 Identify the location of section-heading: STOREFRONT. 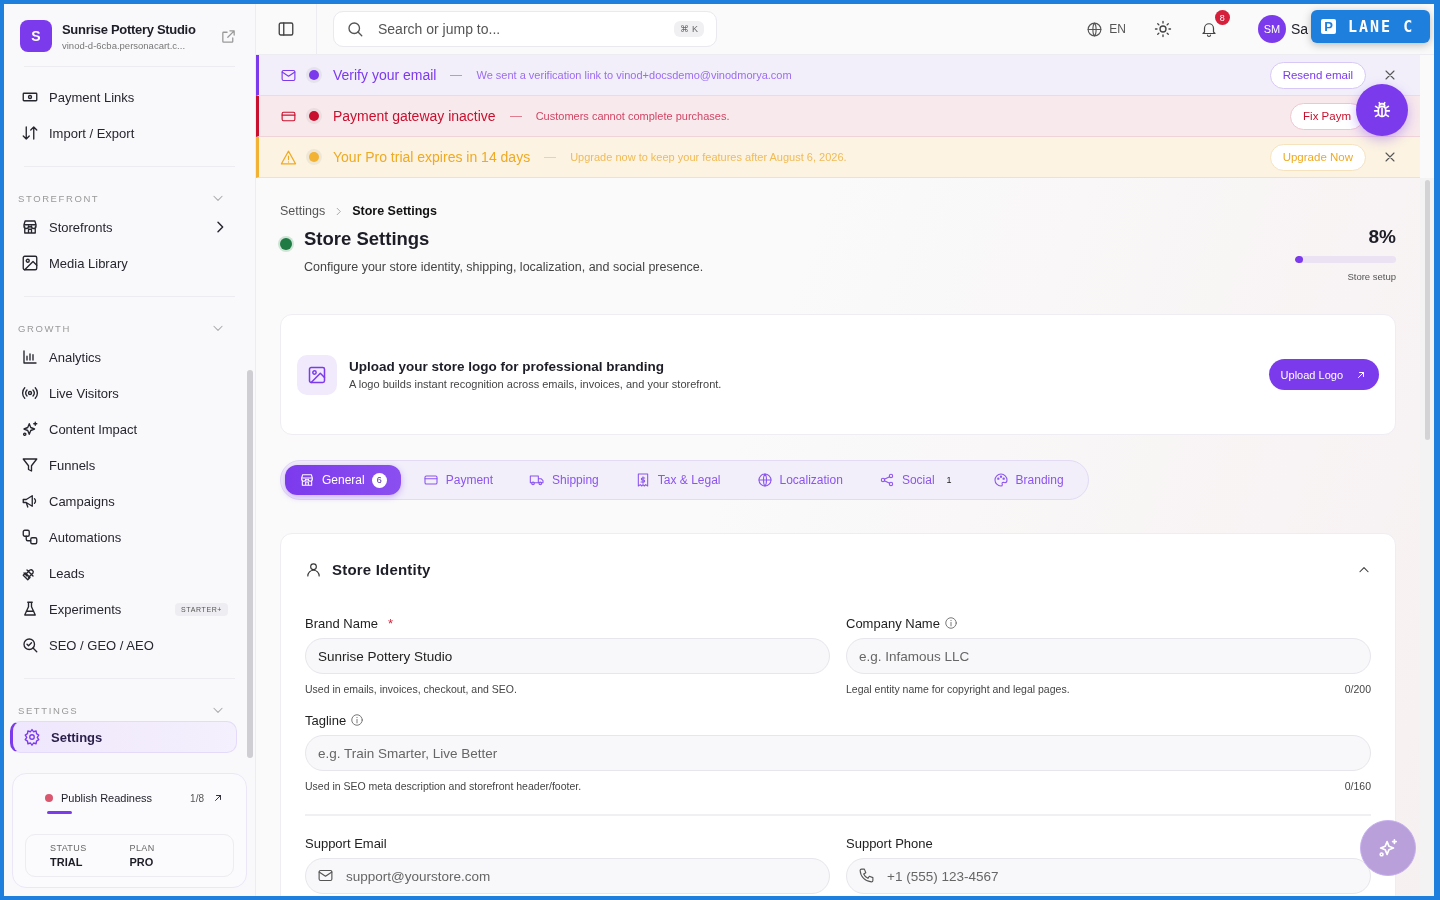
(59, 198).